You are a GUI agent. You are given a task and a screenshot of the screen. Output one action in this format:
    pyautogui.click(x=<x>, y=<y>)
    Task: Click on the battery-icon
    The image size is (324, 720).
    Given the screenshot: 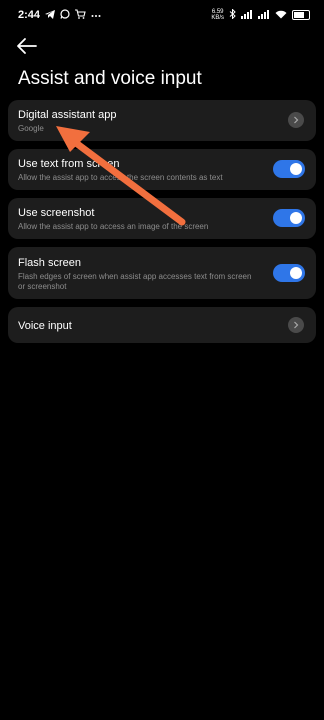 What is the action you would take?
    pyautogui.click(x=301, y=15)
    